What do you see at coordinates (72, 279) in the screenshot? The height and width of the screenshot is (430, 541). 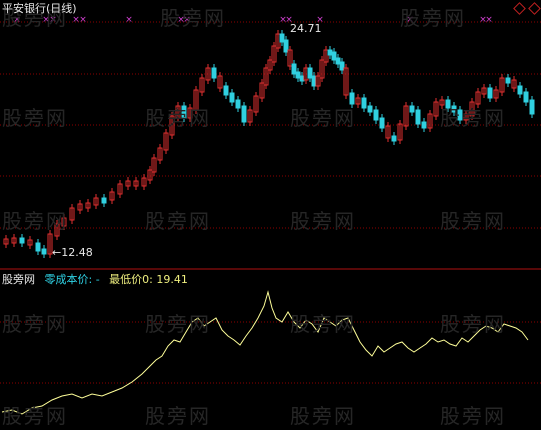 I see `zero-cost-price-label: 零成本价: -` at bounding box center [72, 279].